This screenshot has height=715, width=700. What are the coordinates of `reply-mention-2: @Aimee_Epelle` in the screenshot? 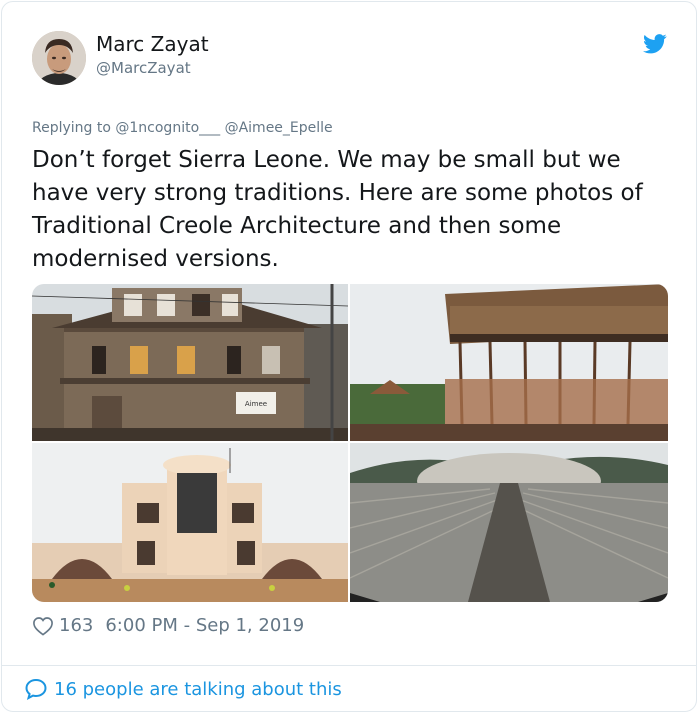 It's located at (279, 128).